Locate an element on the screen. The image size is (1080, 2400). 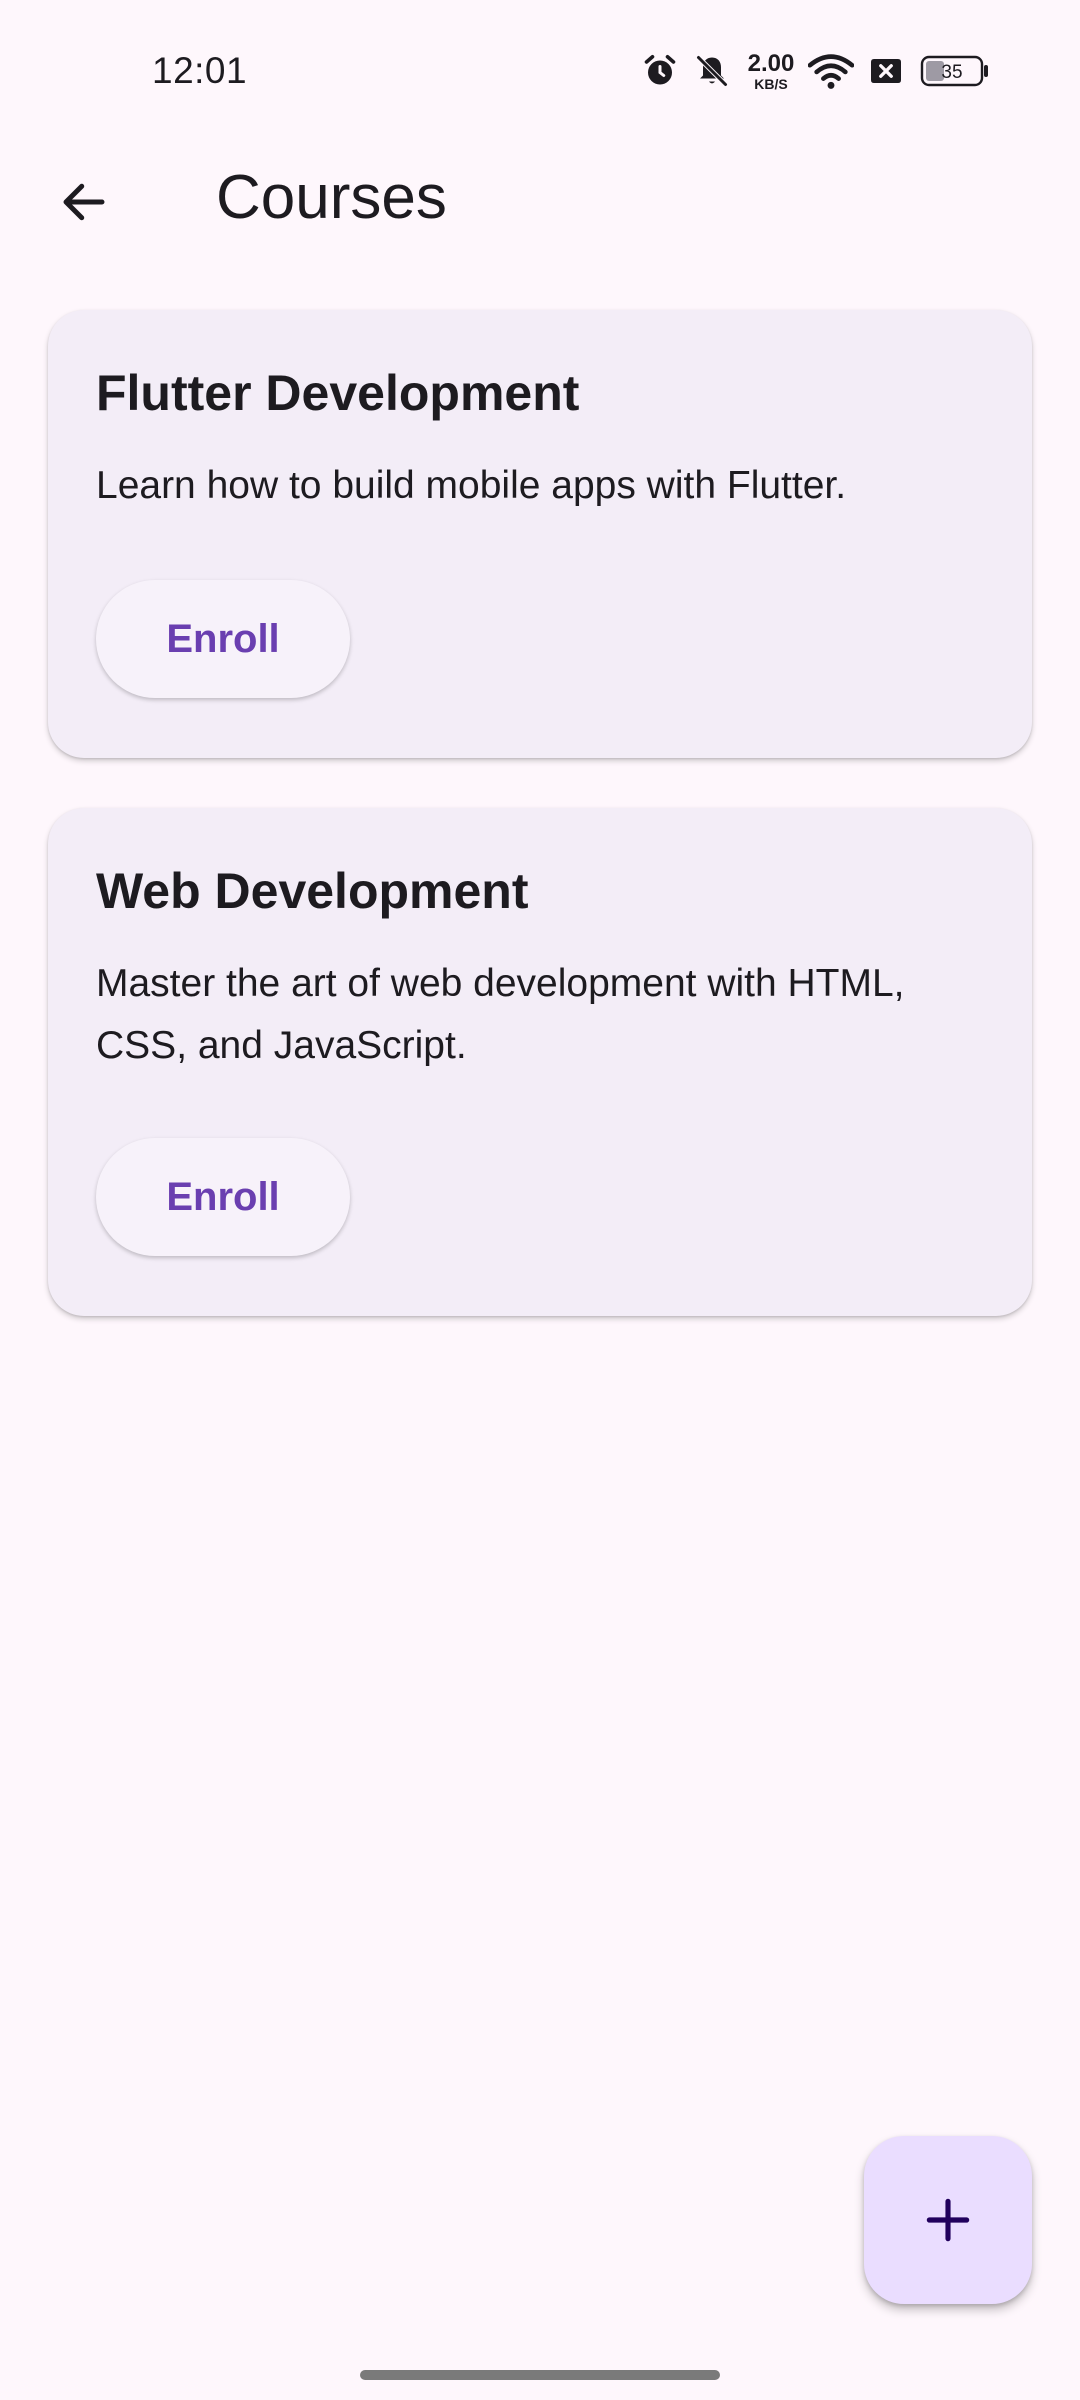
course-title: Web Development is located at coordinates (312, 891).